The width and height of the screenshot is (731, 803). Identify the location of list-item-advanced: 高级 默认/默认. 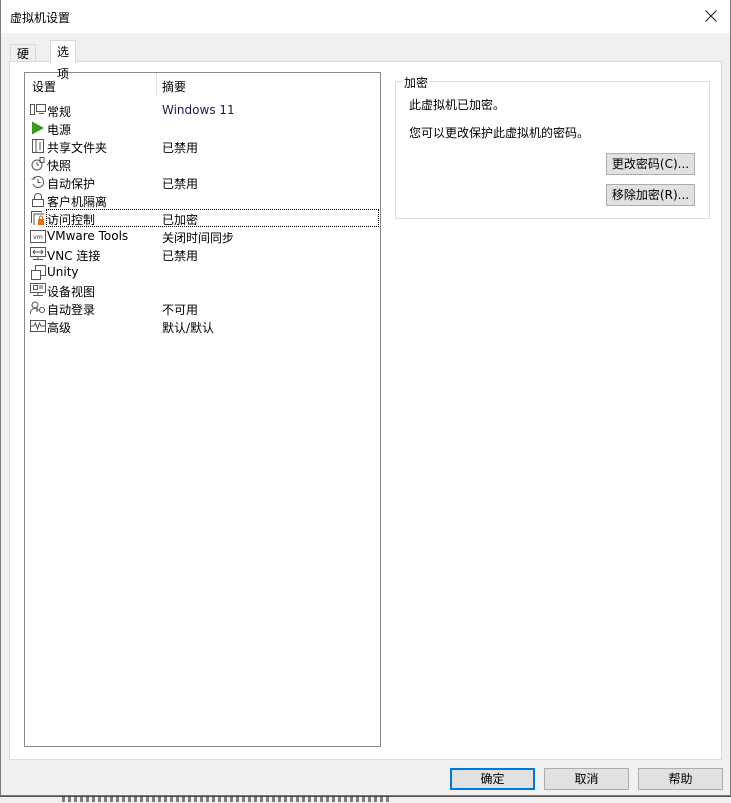
(201, 326).